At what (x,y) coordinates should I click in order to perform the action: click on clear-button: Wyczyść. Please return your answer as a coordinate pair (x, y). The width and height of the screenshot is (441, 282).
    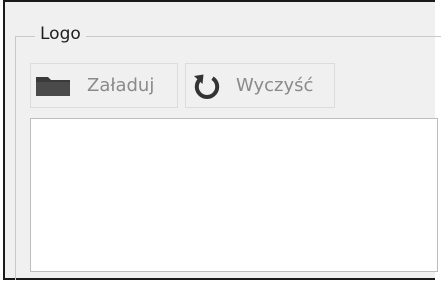
    Looking at the image, I should click on (260, 85).